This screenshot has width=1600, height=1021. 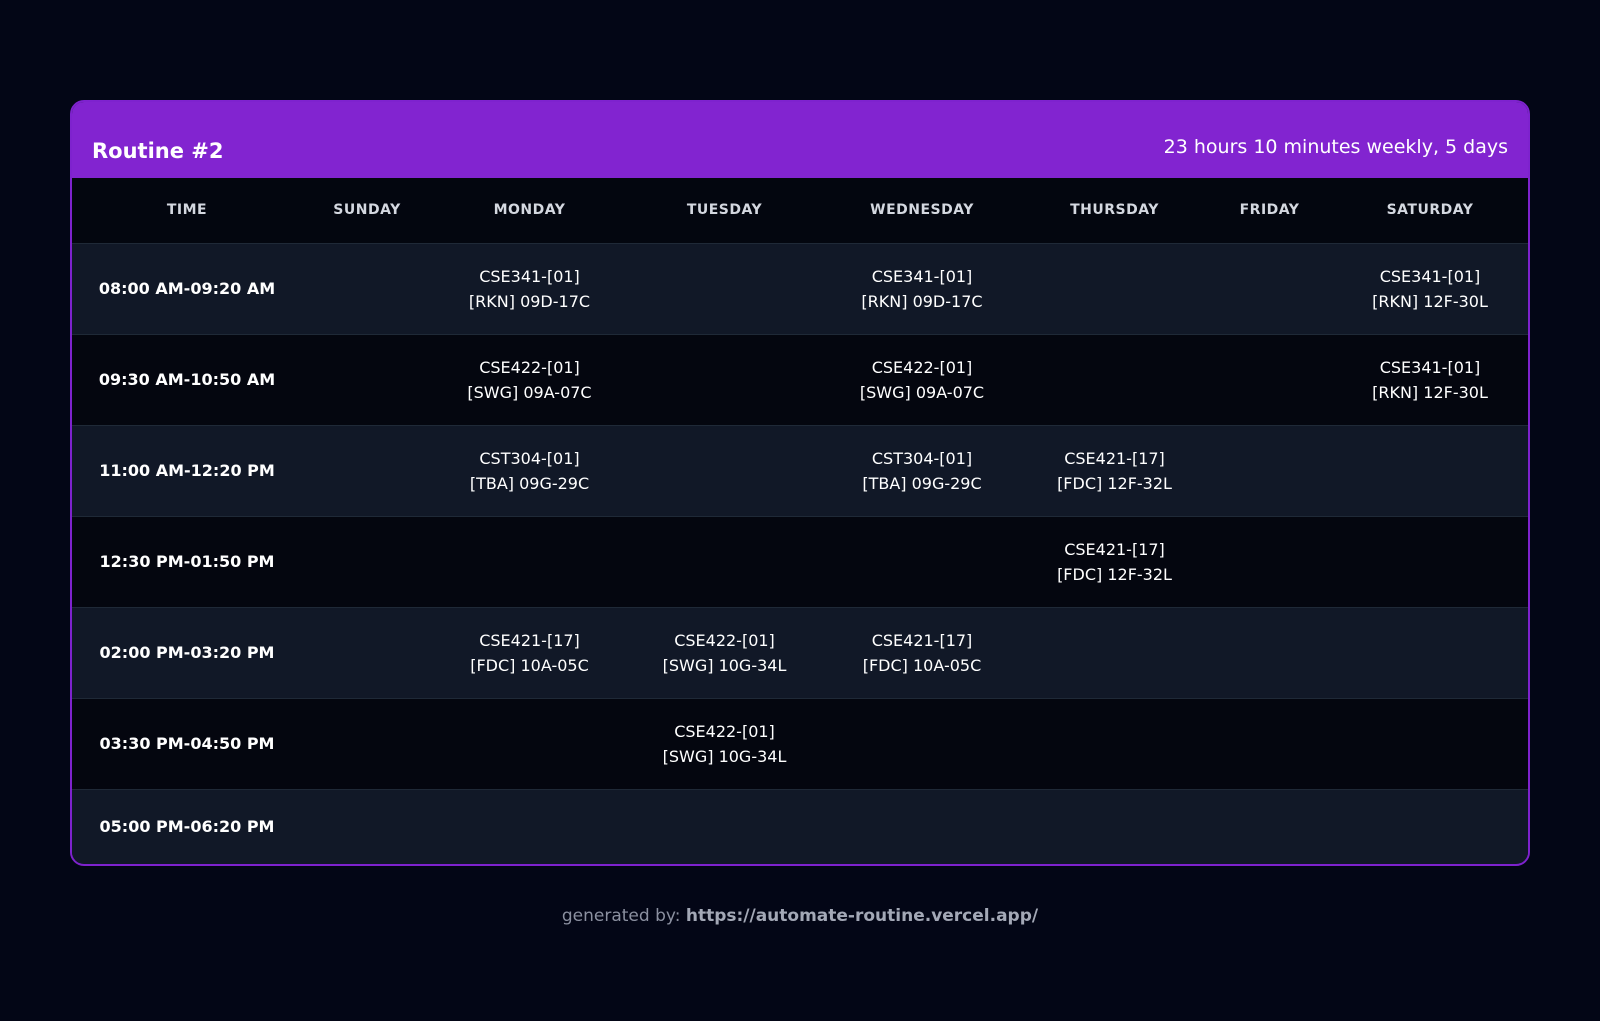 I want to click on column-header-saturday: SATURDAY, so click(x=1430, y=211).